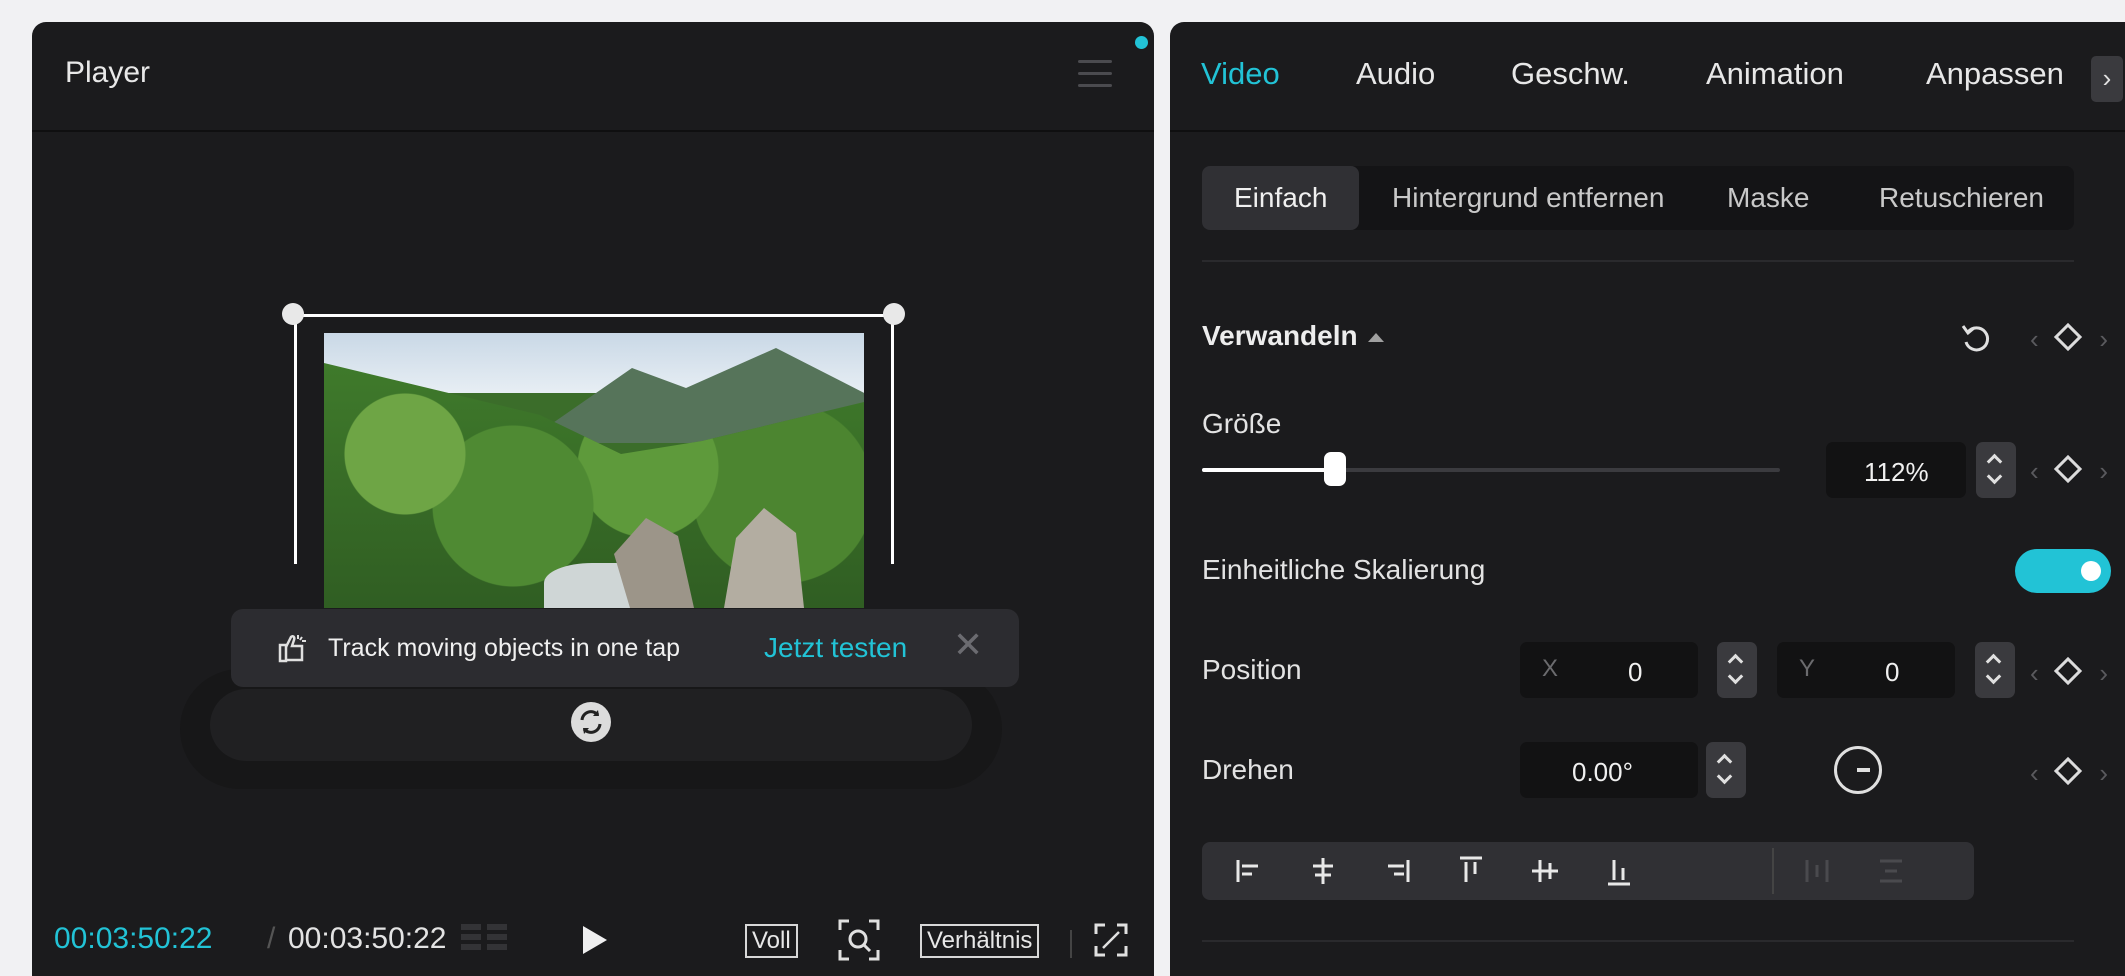 The width and height of the screenshot is (2125, 976). I want to click on align-left-icon, so click(1249, 871).